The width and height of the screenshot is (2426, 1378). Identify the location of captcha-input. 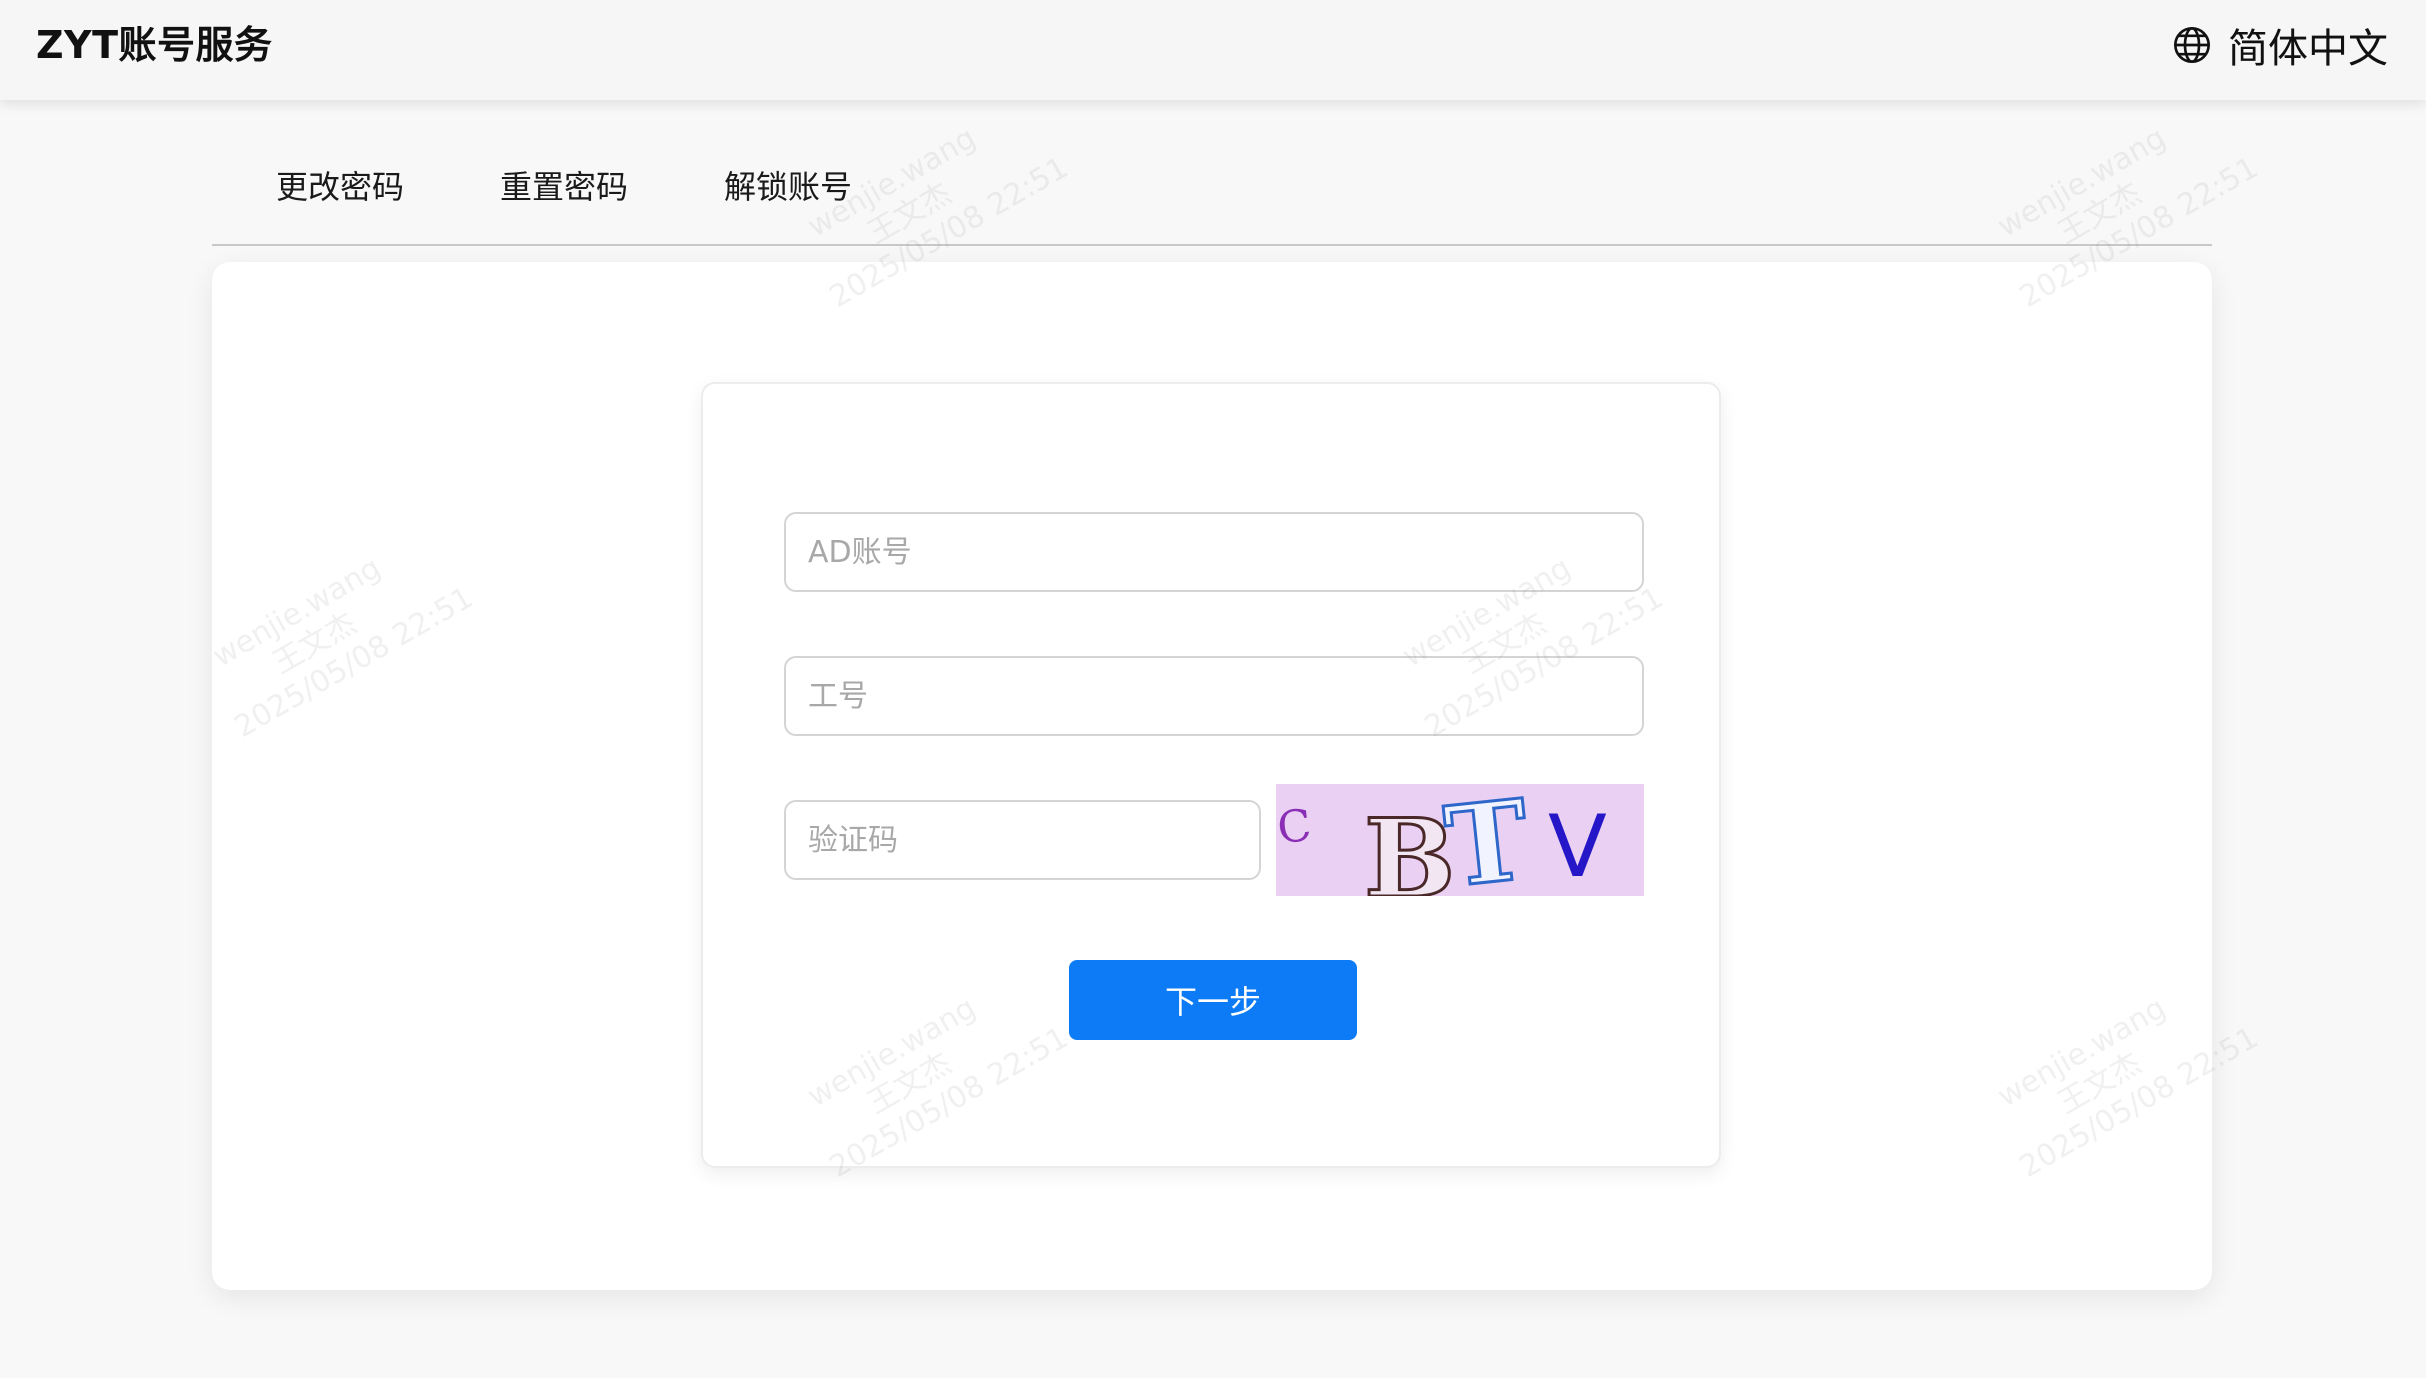
(1022, 840).